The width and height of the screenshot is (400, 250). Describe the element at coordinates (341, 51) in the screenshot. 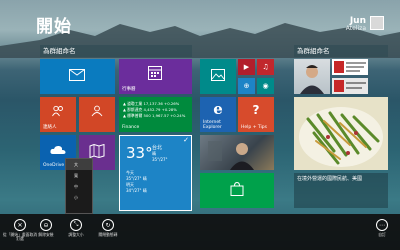

I see `group-label-right: 為群組命名` at that location.